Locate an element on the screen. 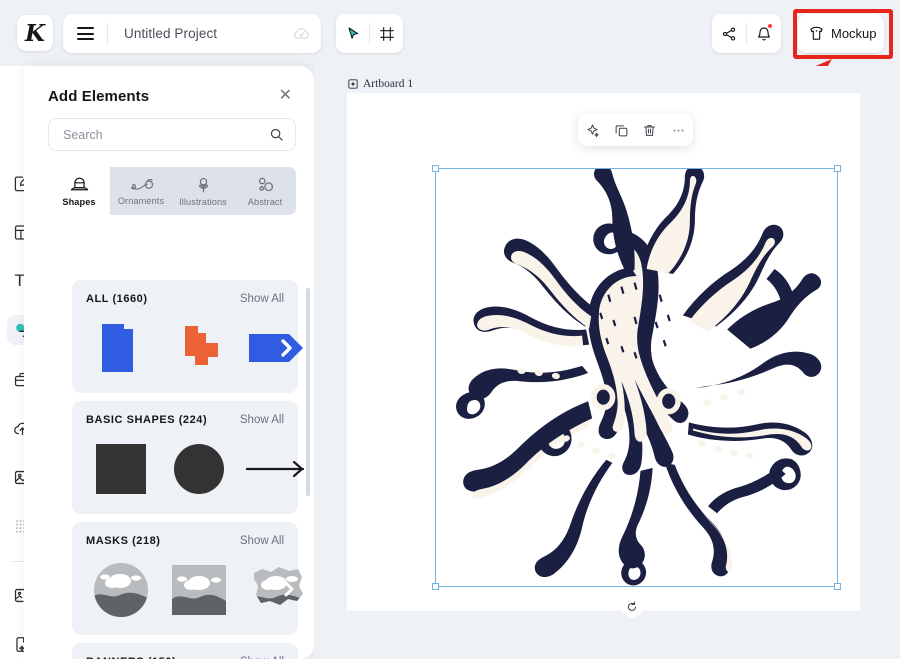  artboard-label: Artboard 1 is located at coordinates (380, 84).